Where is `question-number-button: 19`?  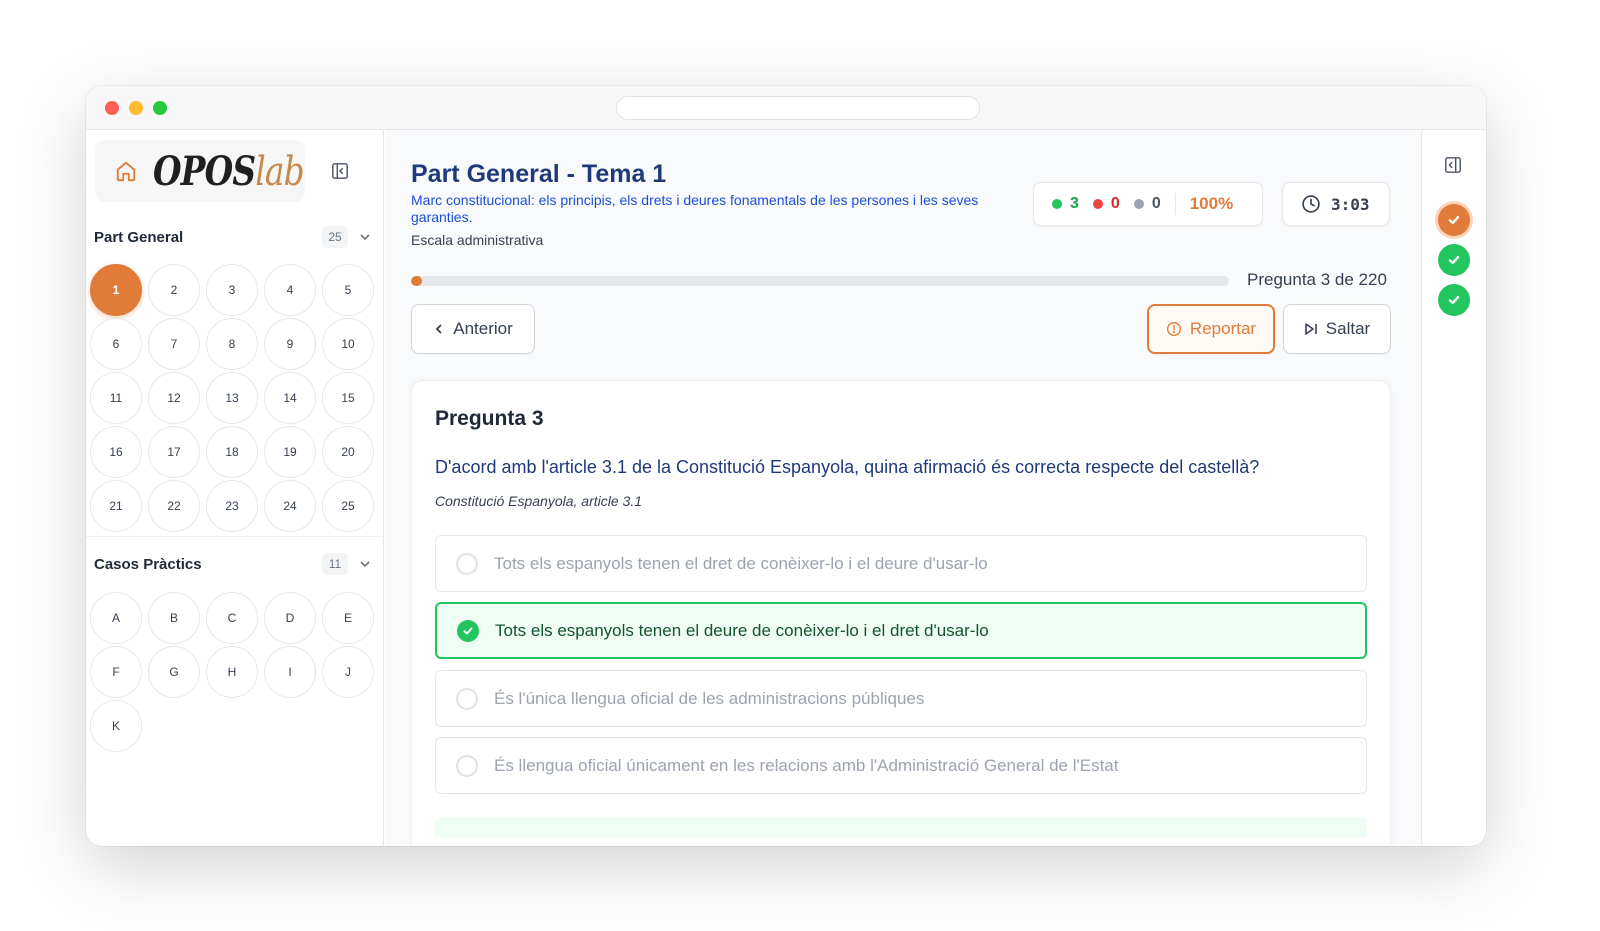 question-number-button: 19 is located at coordinates (290, 452).